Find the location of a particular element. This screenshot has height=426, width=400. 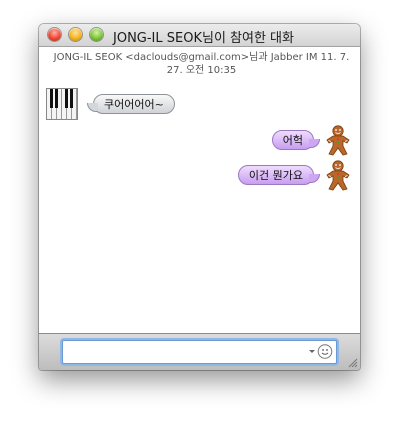

message-row-incoming: 쿠어어어어~ is located at coordinates (146, 104).